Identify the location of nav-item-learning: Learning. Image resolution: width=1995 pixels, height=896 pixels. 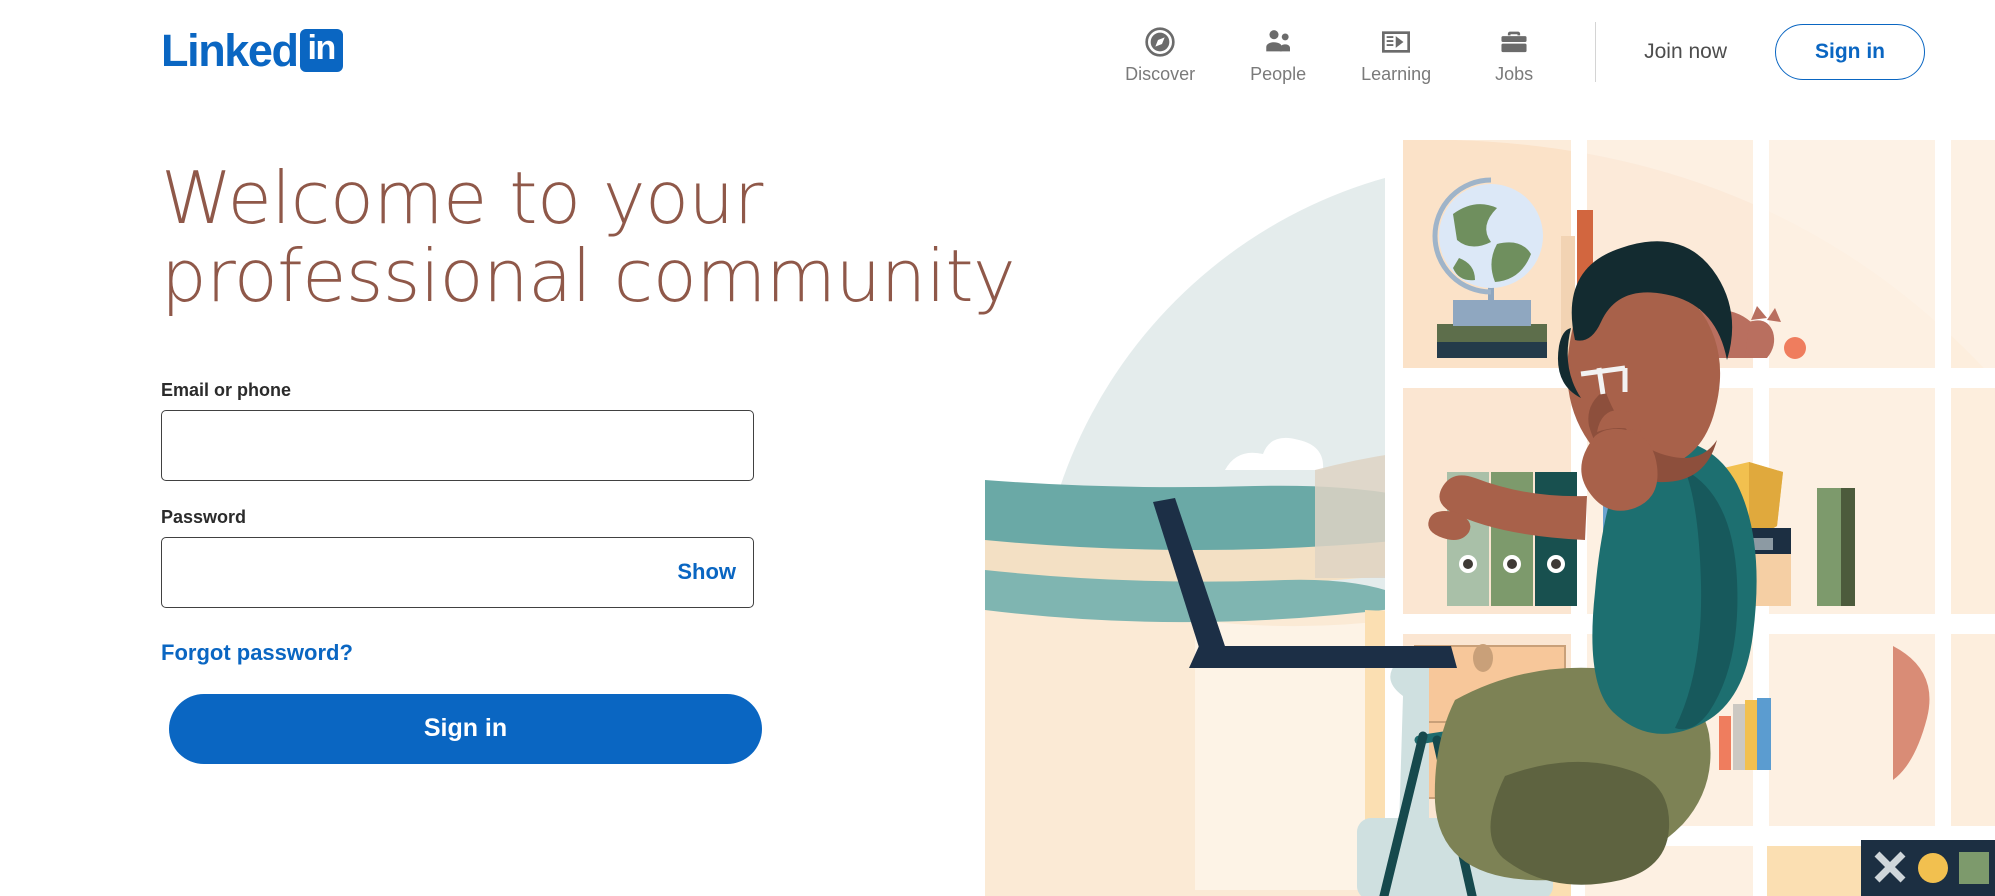
(1396, 52).